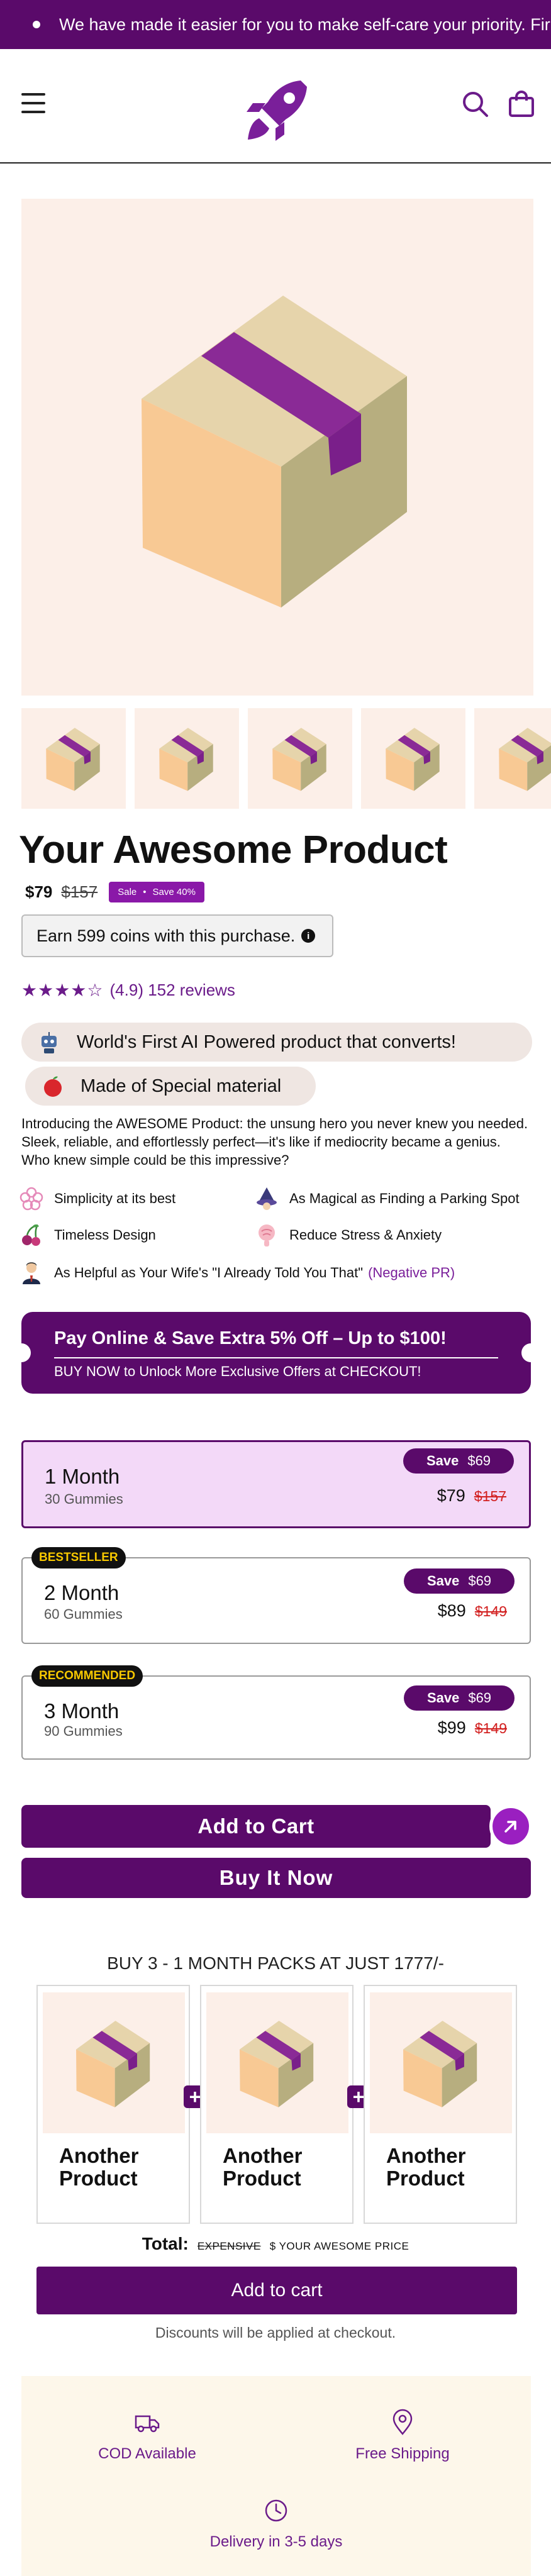 The height and width of the screenshot is (2576, 551). What do you see at coordinates (49, 1042) in the screenshot?
I see `robot-icon` at bounding box center [49, 1042].